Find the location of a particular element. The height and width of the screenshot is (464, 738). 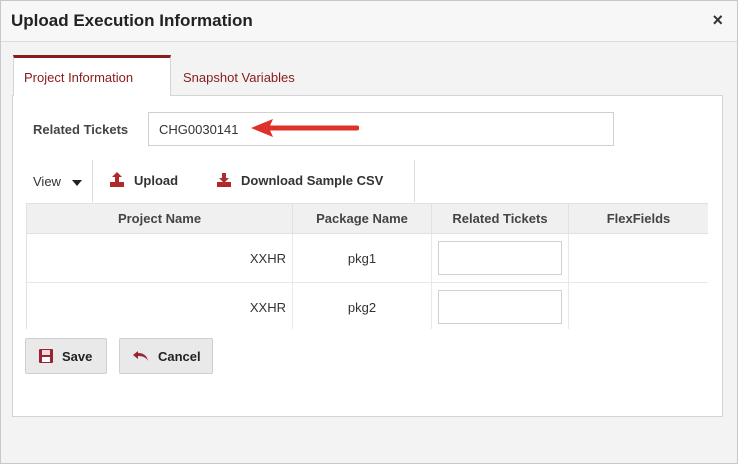

save-label: Save is located at coordinates (77, 356).